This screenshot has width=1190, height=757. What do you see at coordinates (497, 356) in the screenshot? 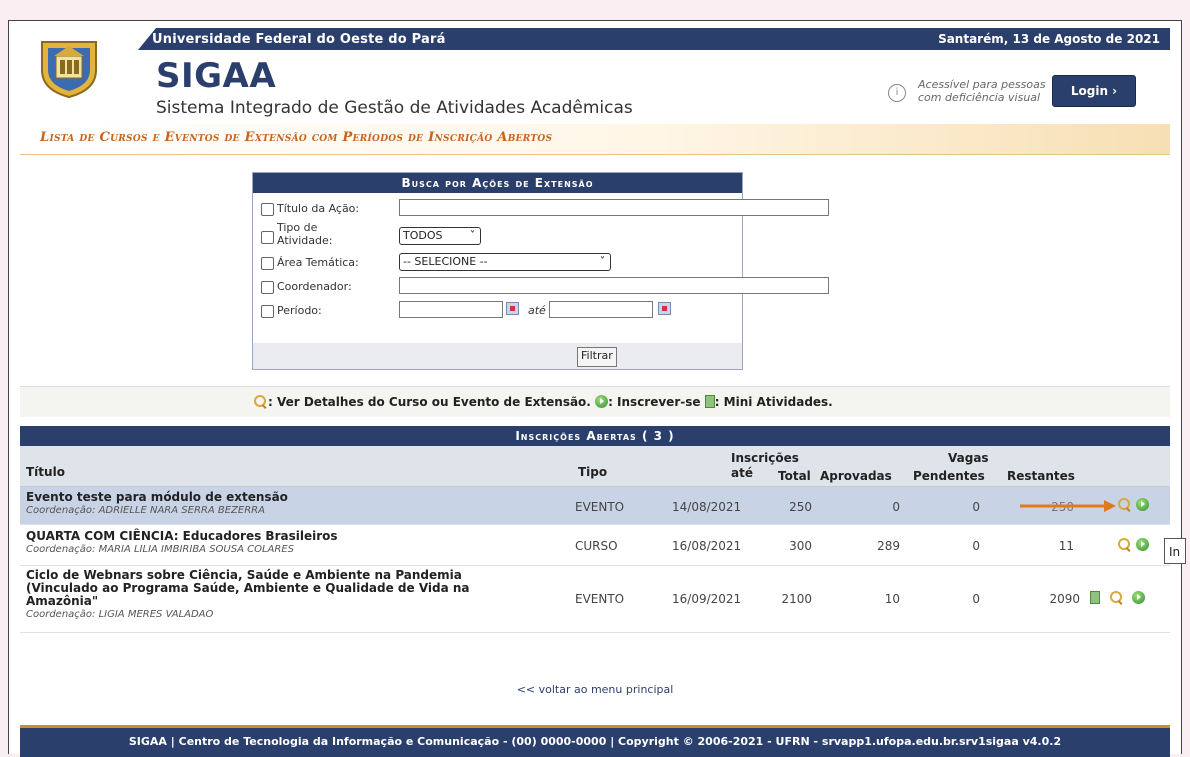
I see `search-form-footer: Filtrar` at bounding box center [497, 356].